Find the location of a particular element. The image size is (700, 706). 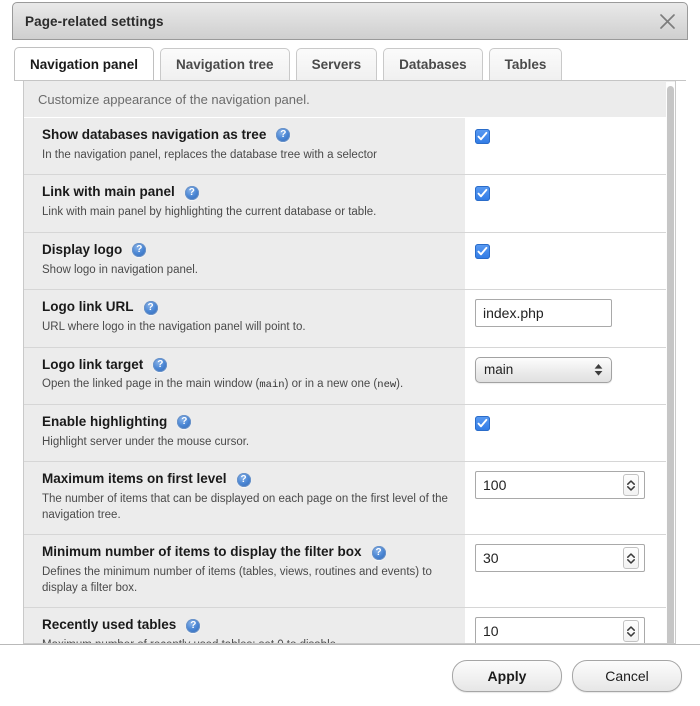

setting-field-cell: main is located at coordinates (570, 375).